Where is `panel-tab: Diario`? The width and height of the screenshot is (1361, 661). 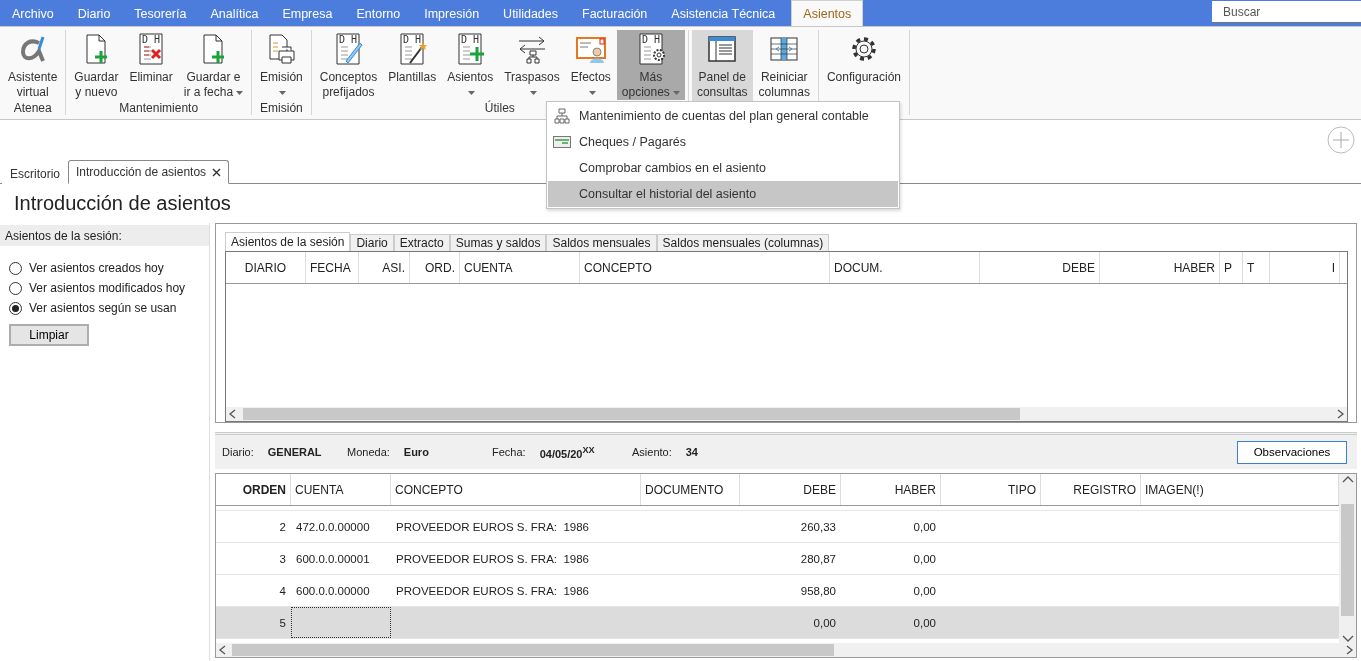
panel-tab: Diario is located at coordinates (372, 242).